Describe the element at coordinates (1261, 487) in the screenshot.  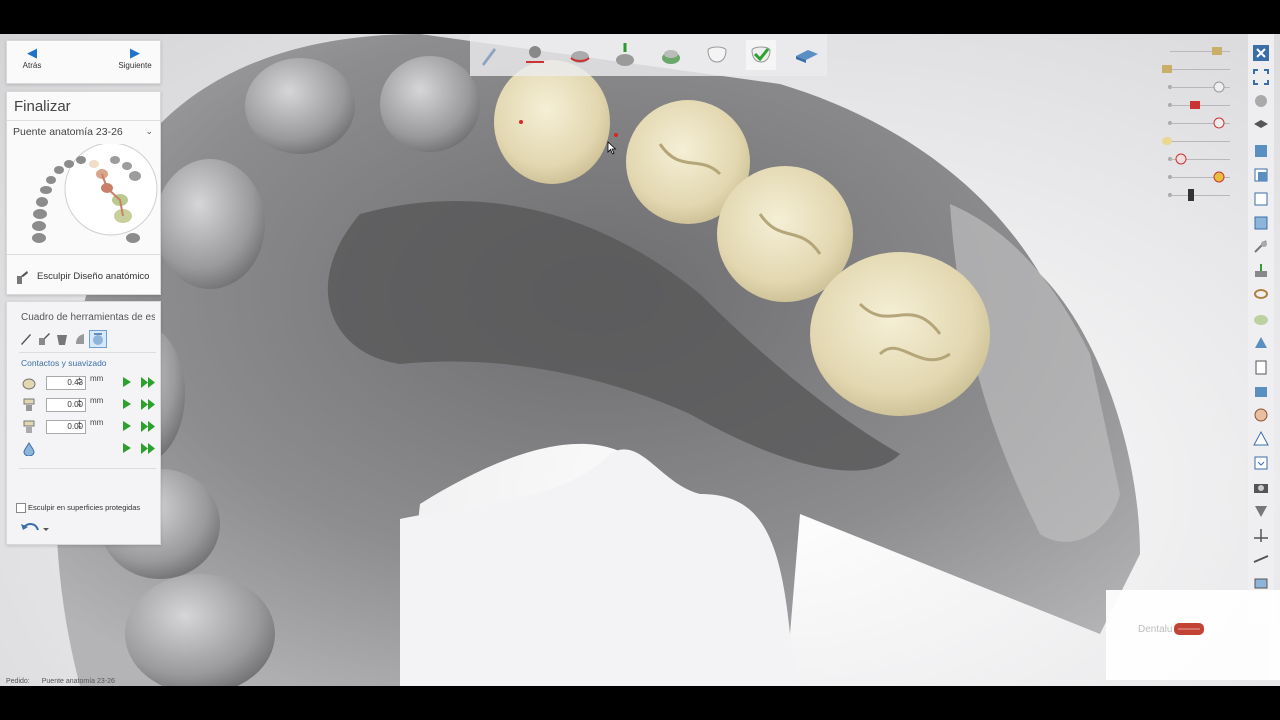
I see `camera-icon` at that location.